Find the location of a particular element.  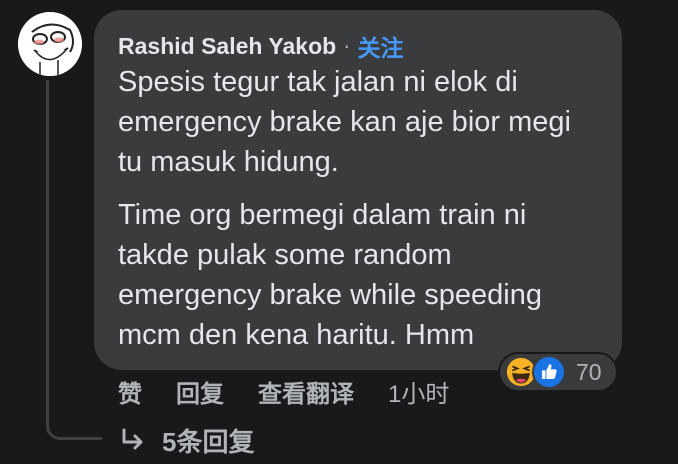

comment-actions: 赞 回复 查看翻译 1小时 is located at coordinates (283, 391).